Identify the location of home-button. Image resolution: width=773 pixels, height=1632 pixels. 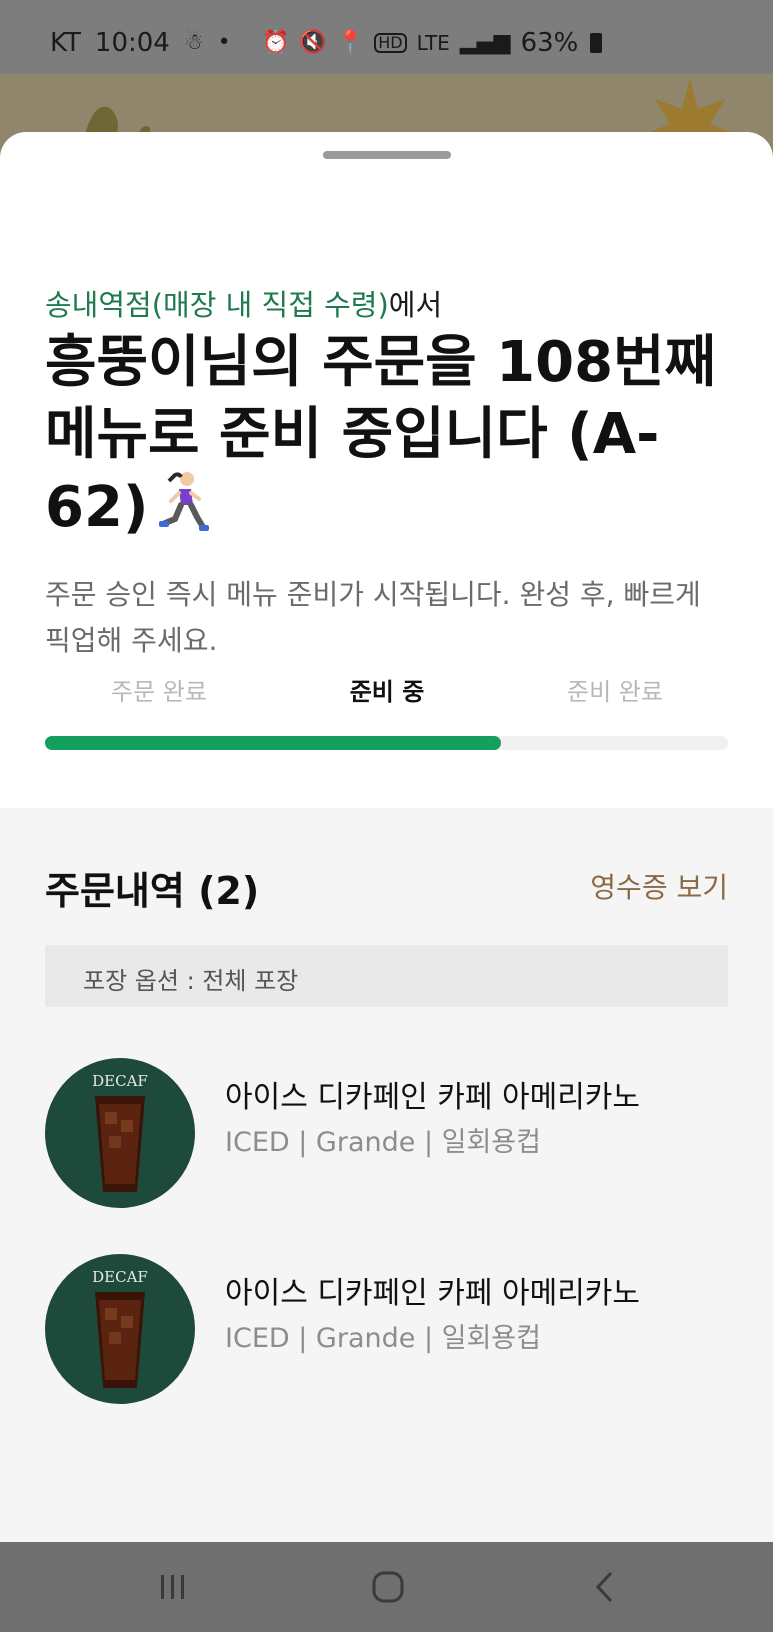
(388, 1587).